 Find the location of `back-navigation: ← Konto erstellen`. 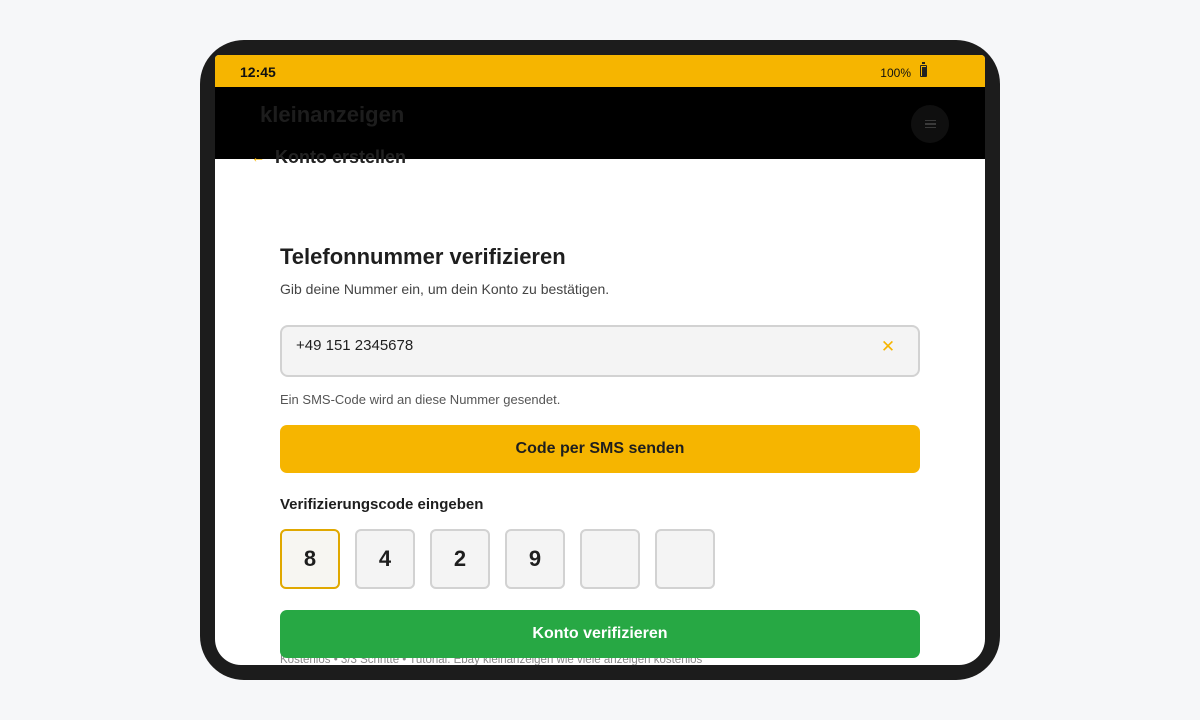

back-navigation: ← Konto erstellen is located at coordinates (328, 157).